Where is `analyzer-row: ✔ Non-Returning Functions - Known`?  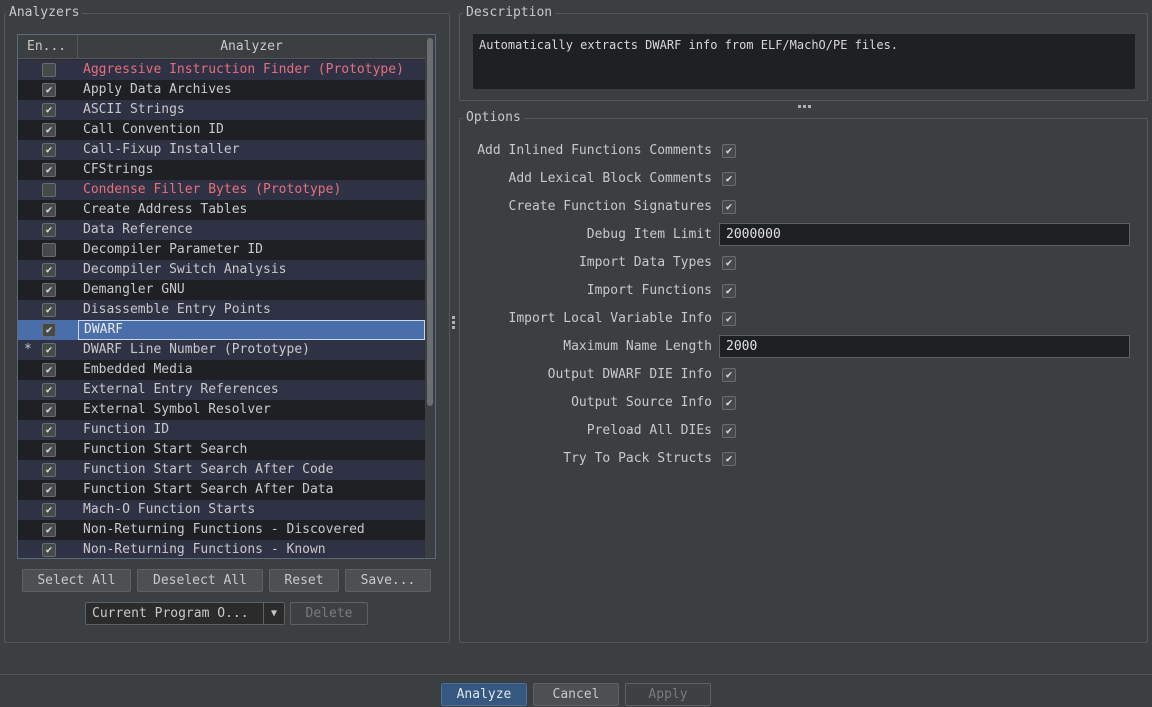
analyzer-row: ✔ Non-Returning Functions - Known is located at coordinates (221, 549).